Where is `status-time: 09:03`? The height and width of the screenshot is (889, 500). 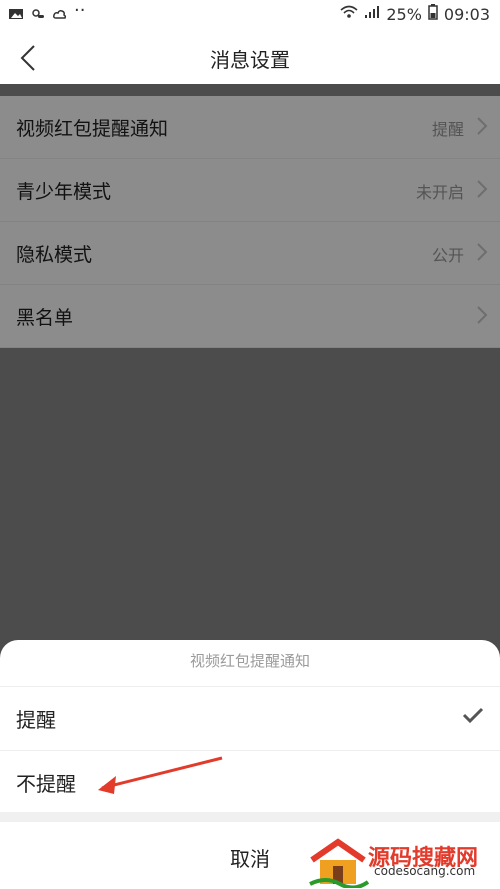 status-time: 09:03 is located at coordinates (466, 14).